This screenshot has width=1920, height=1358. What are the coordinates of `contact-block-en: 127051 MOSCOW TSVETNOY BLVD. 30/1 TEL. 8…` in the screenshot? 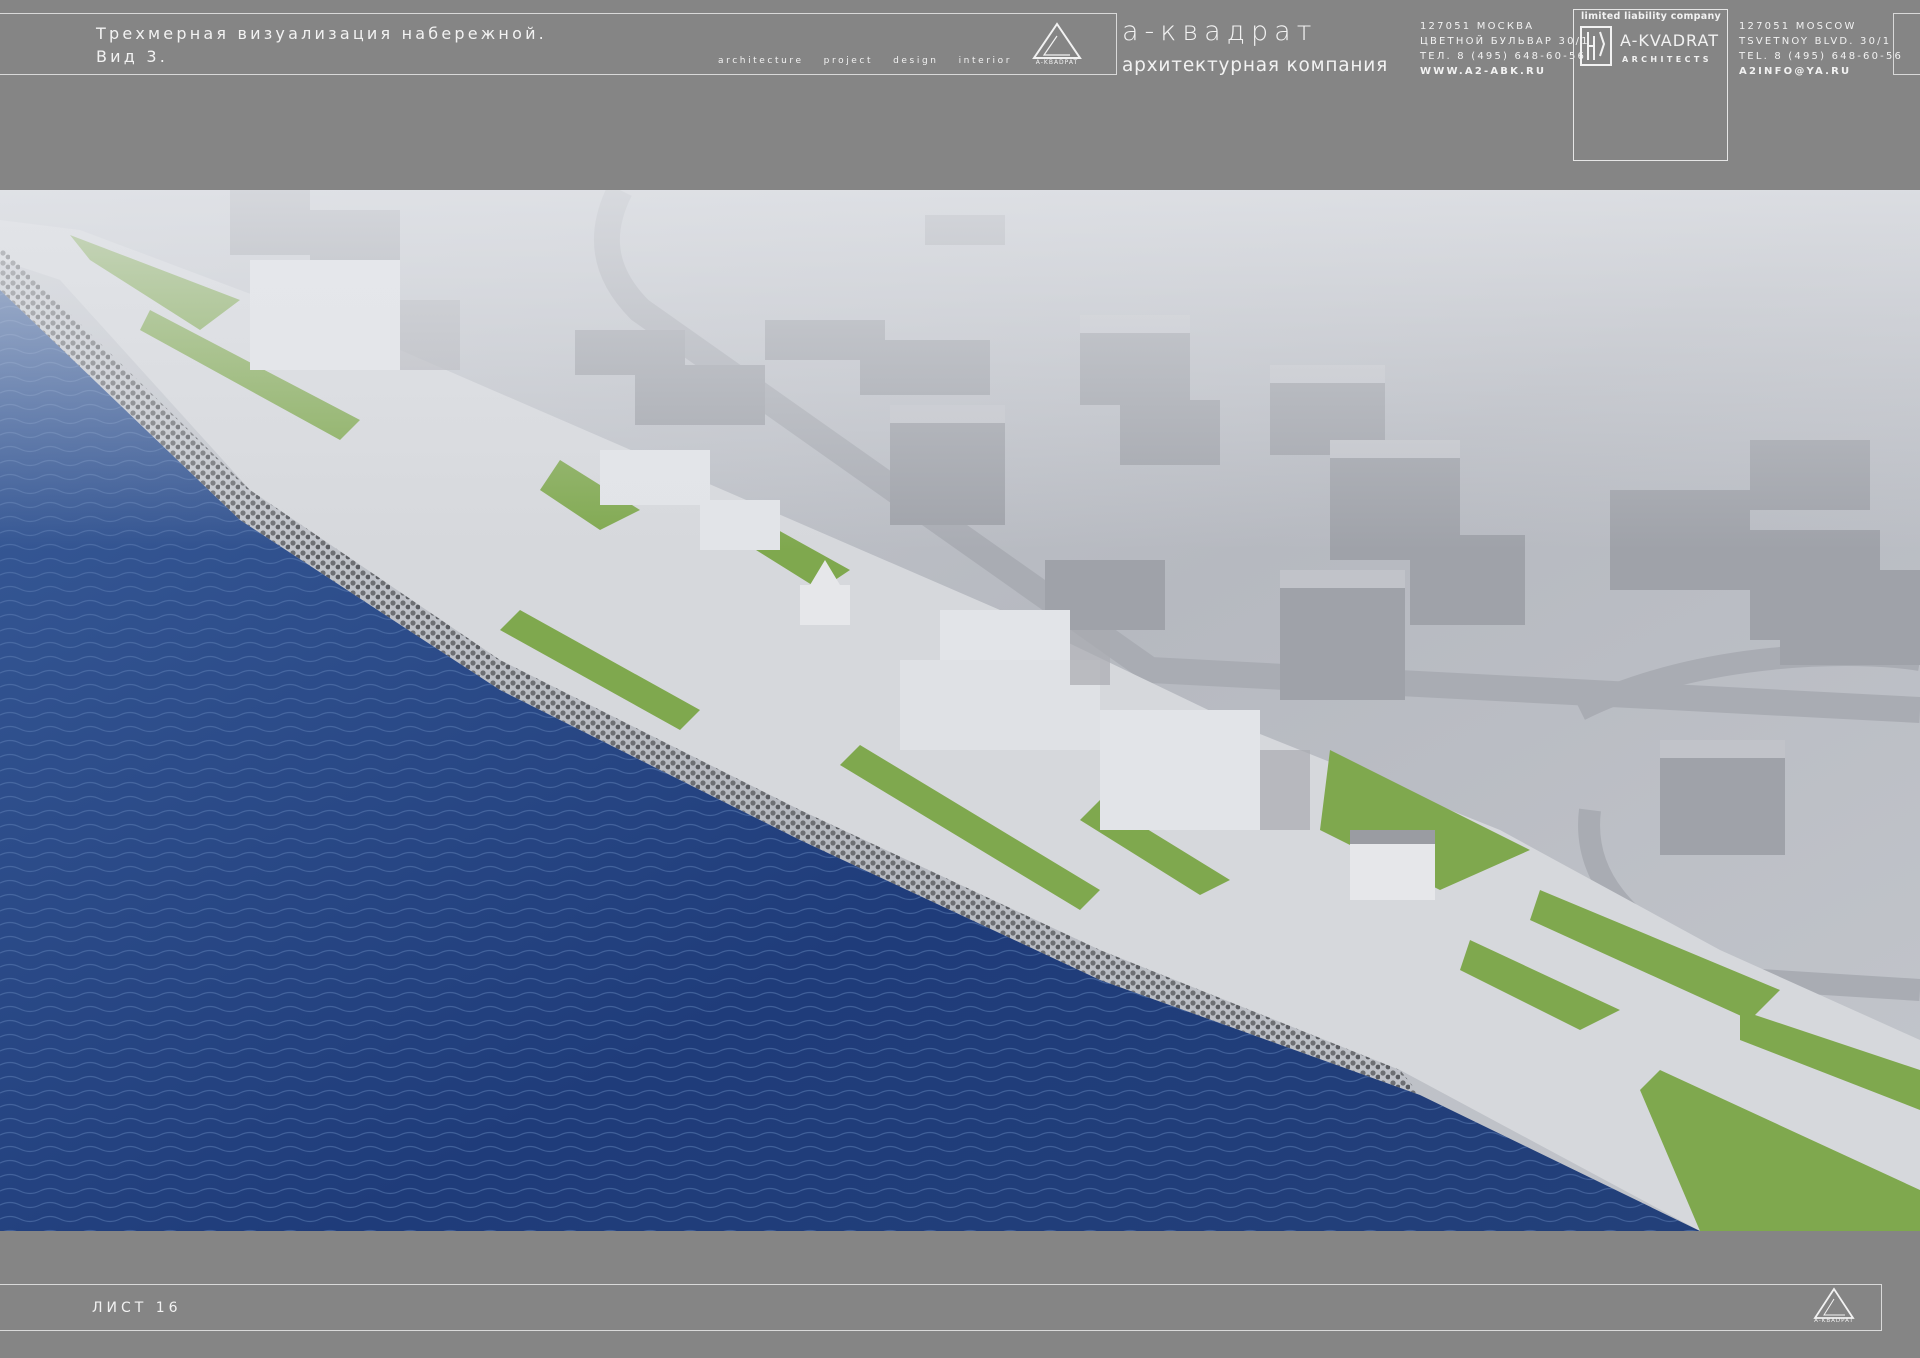 It's located at (1821, 49).